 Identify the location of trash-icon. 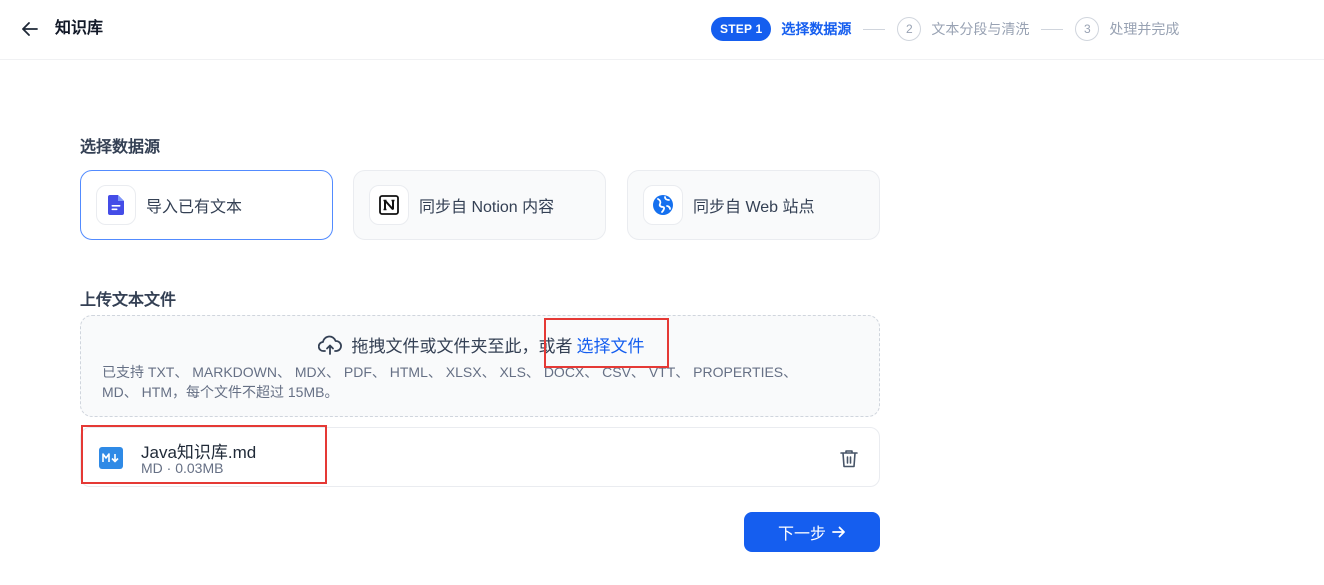
(849, 458).